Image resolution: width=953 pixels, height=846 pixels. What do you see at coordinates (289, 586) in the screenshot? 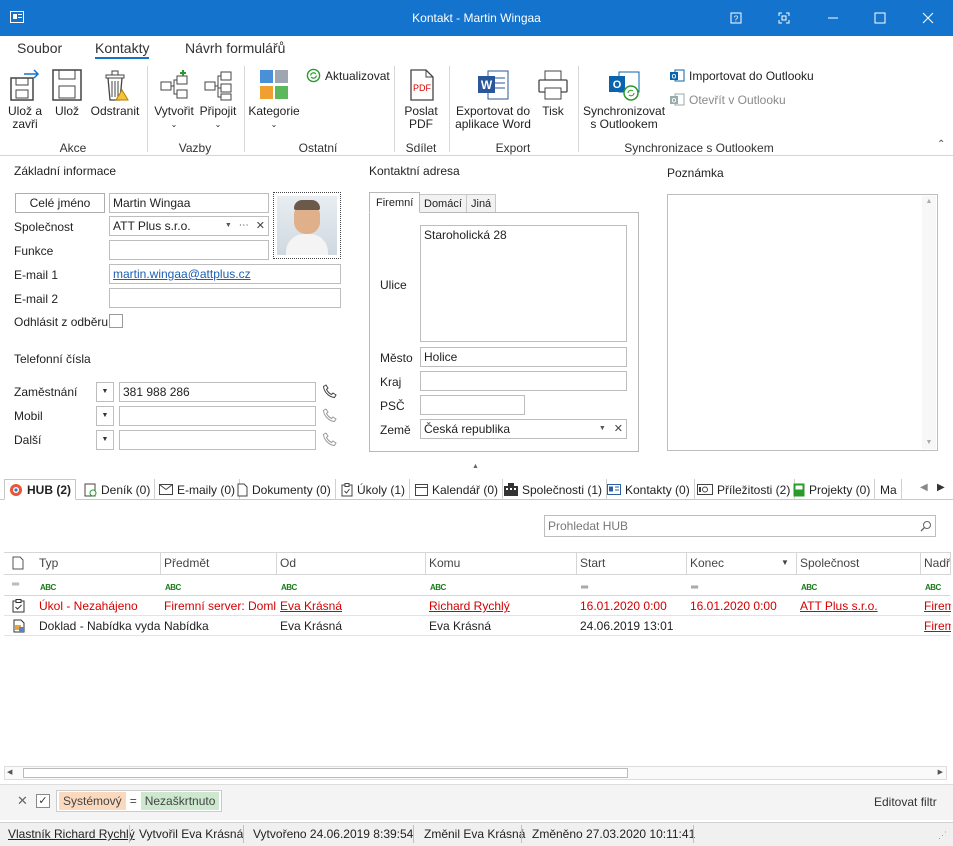
I see `column-filter-od: ABC` at bounding box center [289, 586].